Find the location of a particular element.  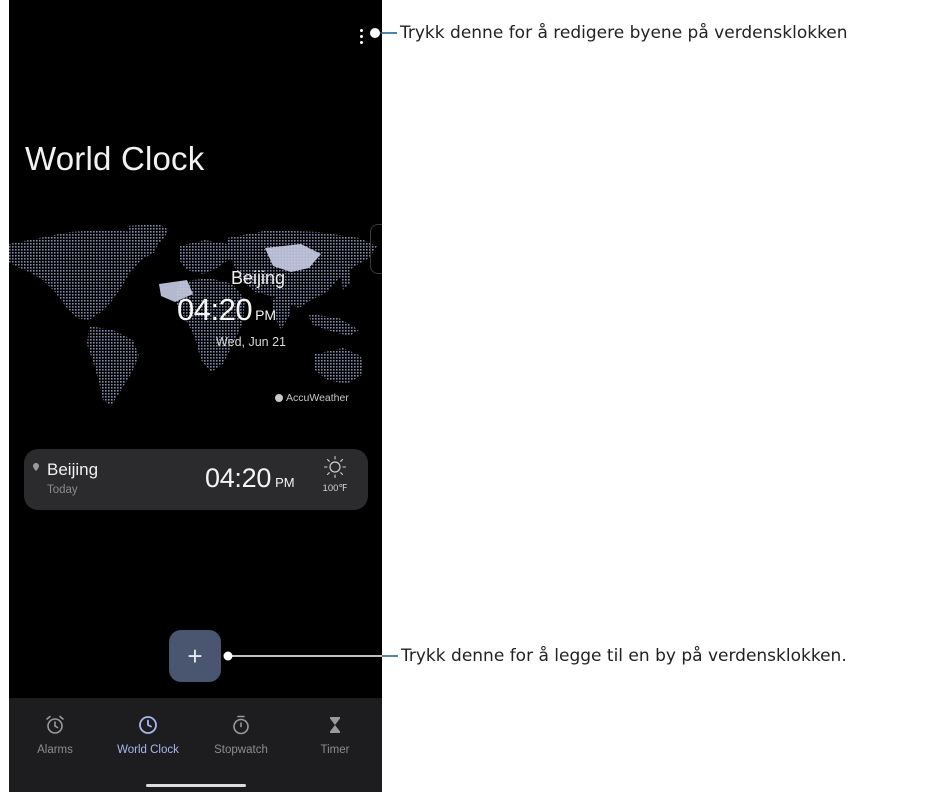

city-name: Beijing is located at coordinates (73, 469).